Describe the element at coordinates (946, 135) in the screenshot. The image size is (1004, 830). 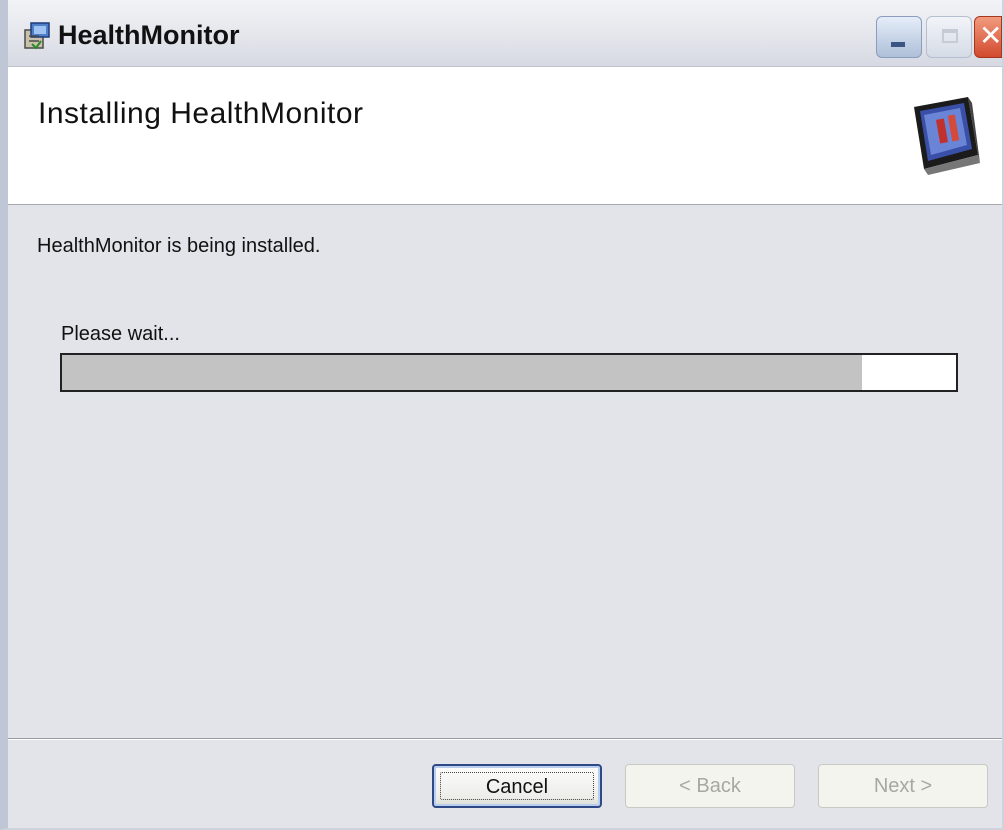
I see `installer-monitor-graphic` at that location.